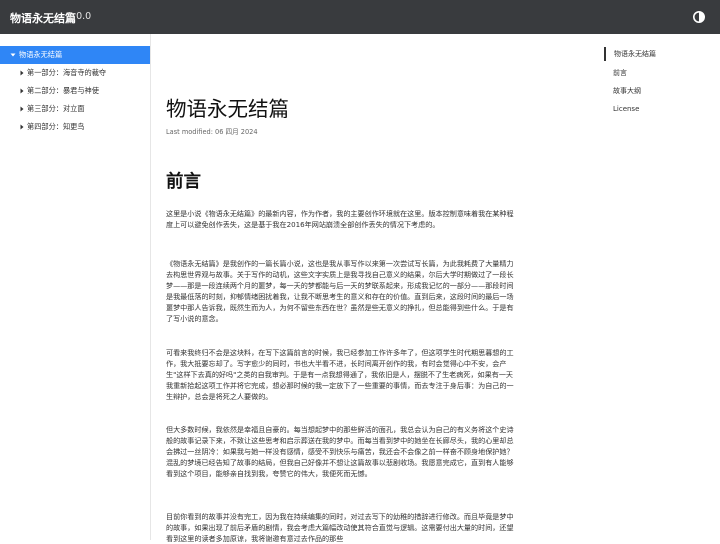 This screenshot has height=544, width=720. Describe the element at coordinates (56, 126) in the screenshot. I see `sidebar-item-label: 第四部分：知更鸟` at that location.